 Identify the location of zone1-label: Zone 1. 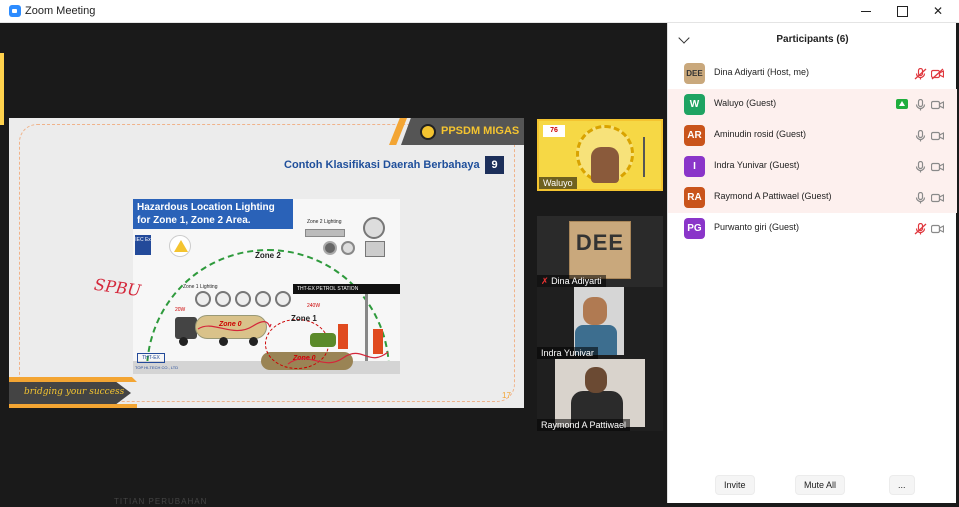
(304, 318).